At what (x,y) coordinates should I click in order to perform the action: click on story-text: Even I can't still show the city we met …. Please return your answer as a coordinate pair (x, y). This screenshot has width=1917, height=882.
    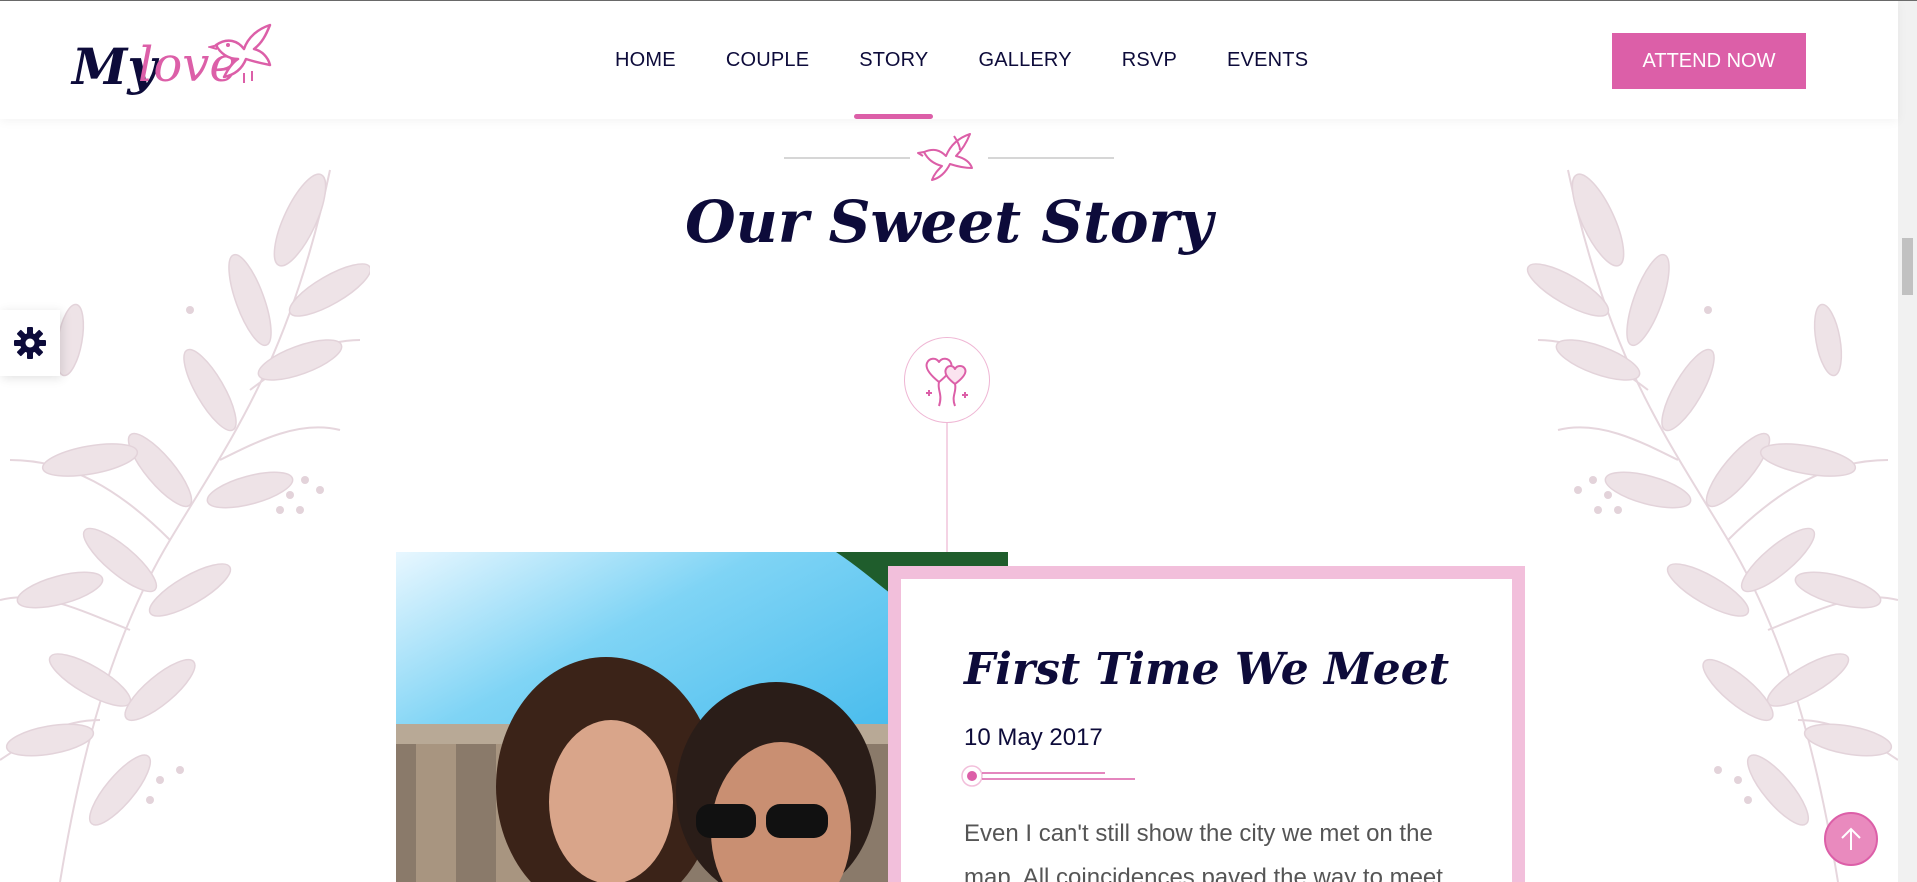
    Looking at the image, I should click on (1203, 851).